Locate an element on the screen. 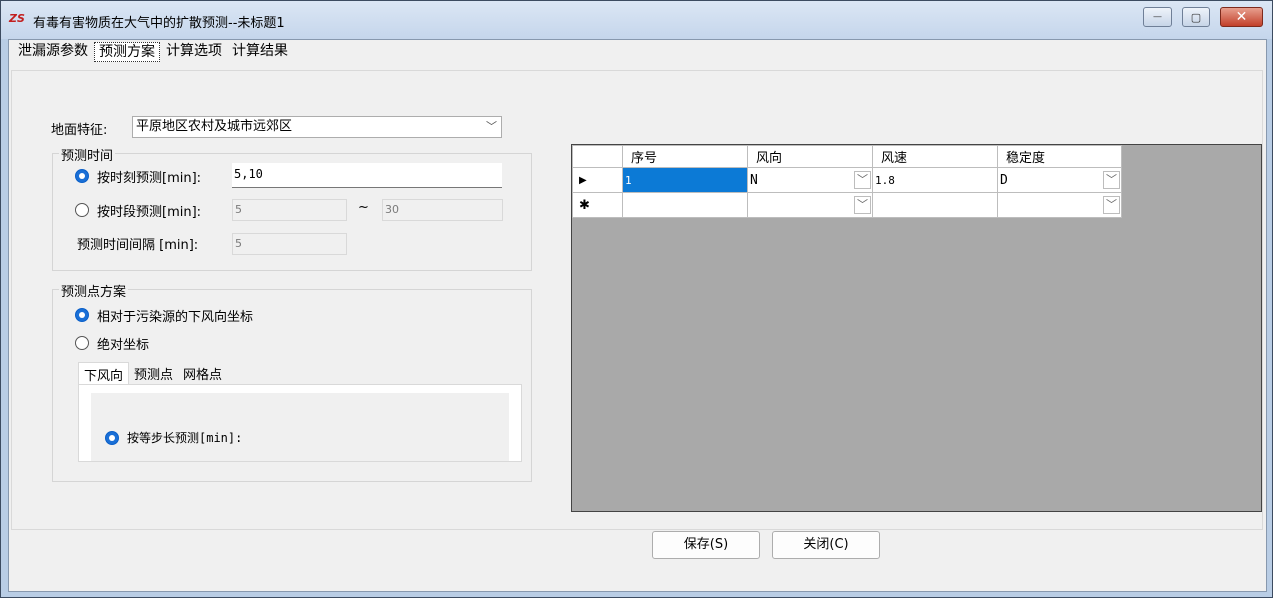 Image resolution: width=1273 pixels, height=598 pixels. maximize-icon: ▢ is located at coordinates (1196, 17).